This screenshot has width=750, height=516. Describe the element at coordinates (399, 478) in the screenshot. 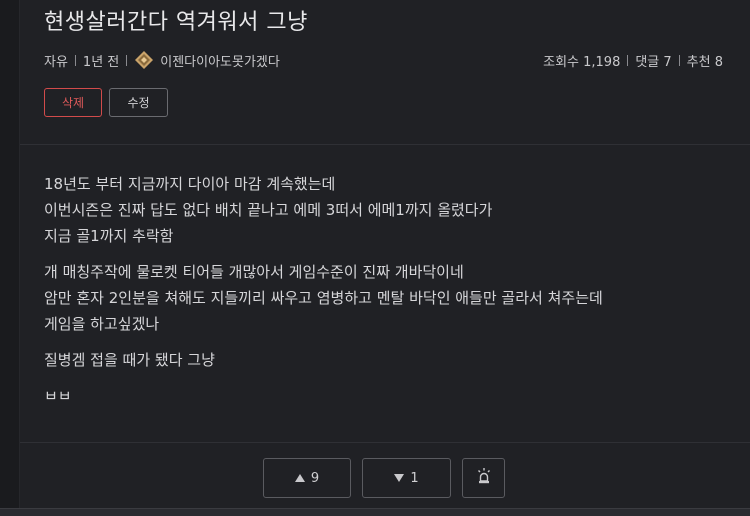

I see `triangle-down-icon` at that location.